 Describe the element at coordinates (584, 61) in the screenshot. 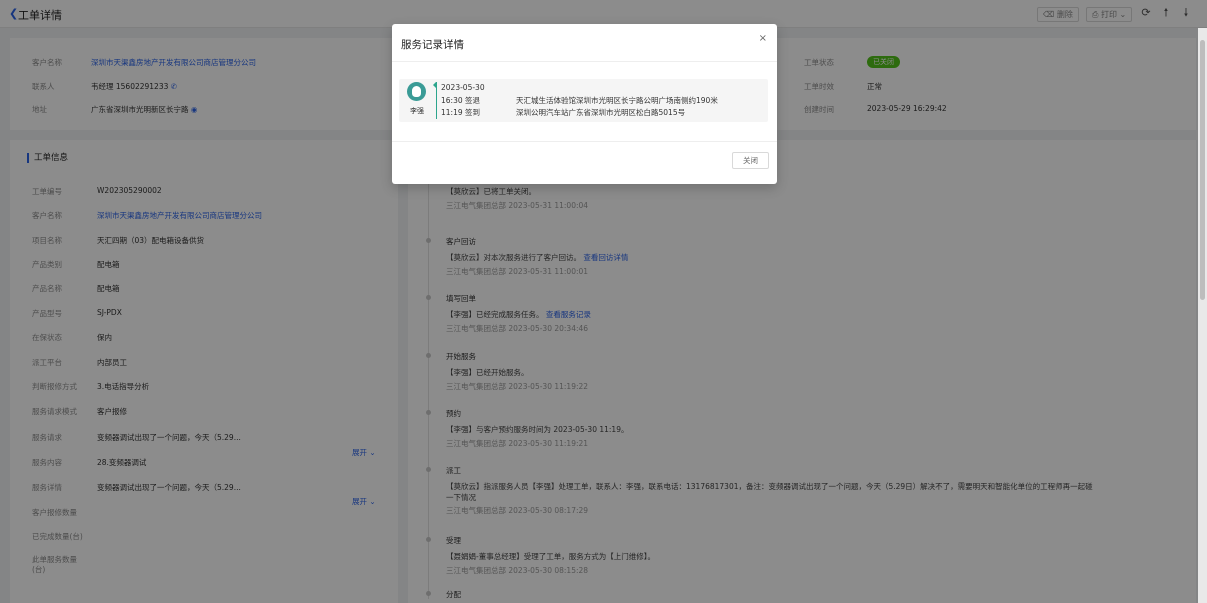

I see `modal-divider` at that location.